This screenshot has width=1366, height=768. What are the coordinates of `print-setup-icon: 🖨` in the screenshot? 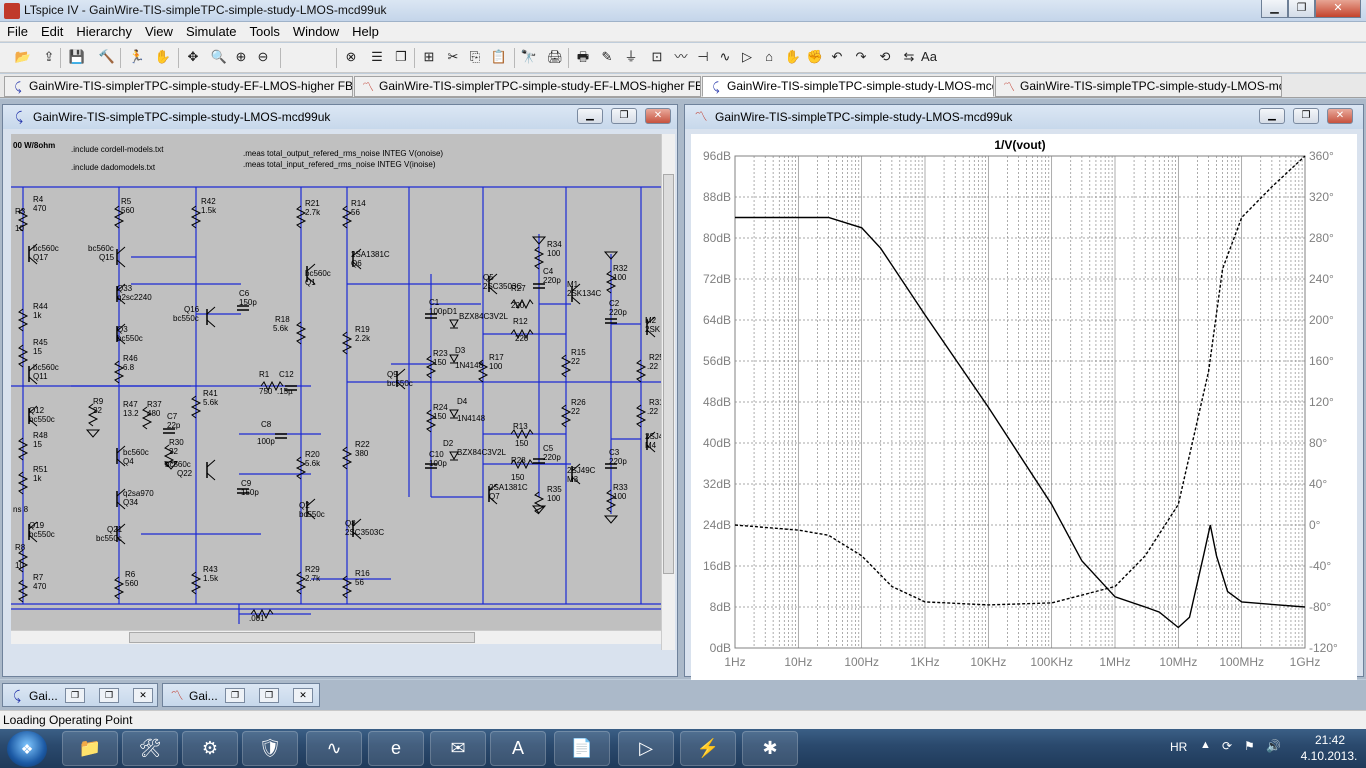 It's located at (555, 57).